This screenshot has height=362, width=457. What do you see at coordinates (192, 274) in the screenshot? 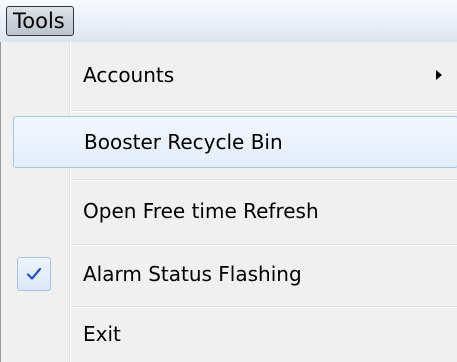
I see `menu-item-label: Alarm Status Flashing` at bounding box center [192, 274].